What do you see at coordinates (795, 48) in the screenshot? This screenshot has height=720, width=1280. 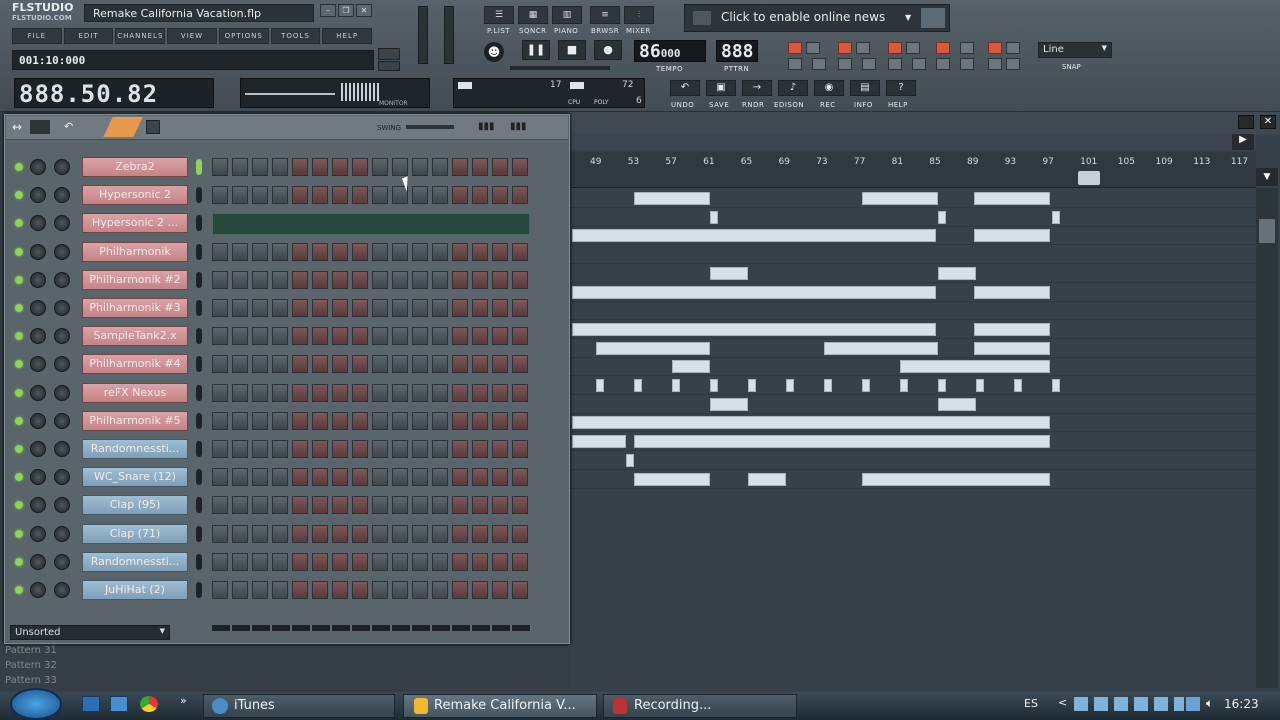 I see `pattern-song-toggle-icon` at bounding box center [795, 48].